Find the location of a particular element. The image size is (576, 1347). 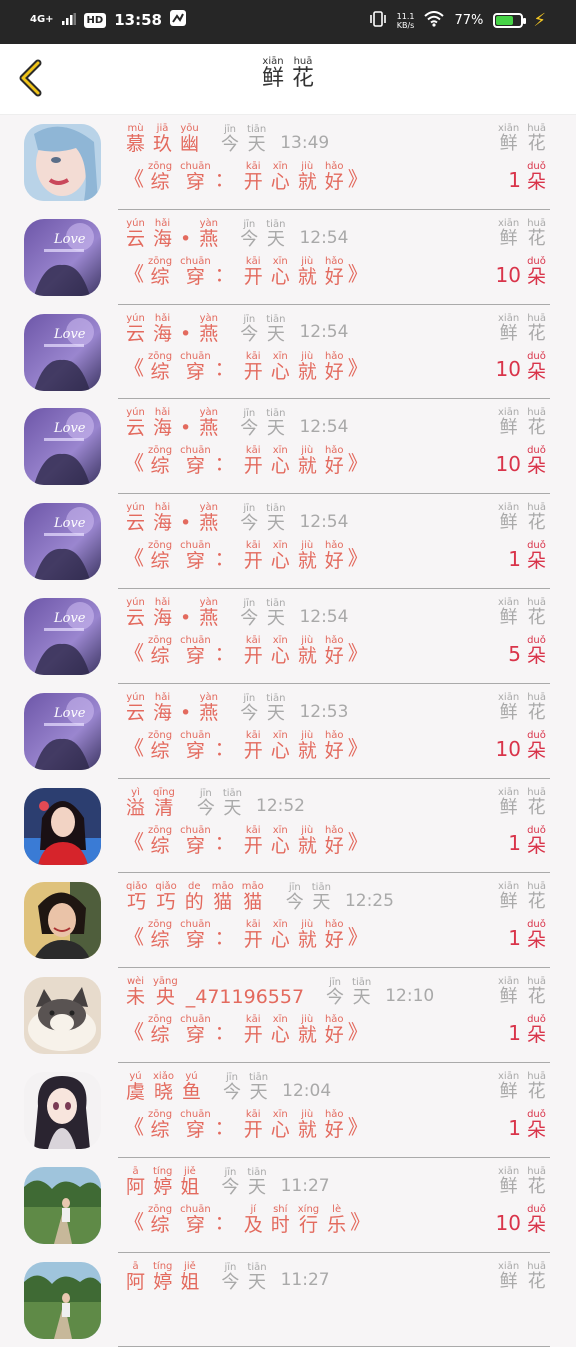

character: 综 is located at coordinates (160, 655).